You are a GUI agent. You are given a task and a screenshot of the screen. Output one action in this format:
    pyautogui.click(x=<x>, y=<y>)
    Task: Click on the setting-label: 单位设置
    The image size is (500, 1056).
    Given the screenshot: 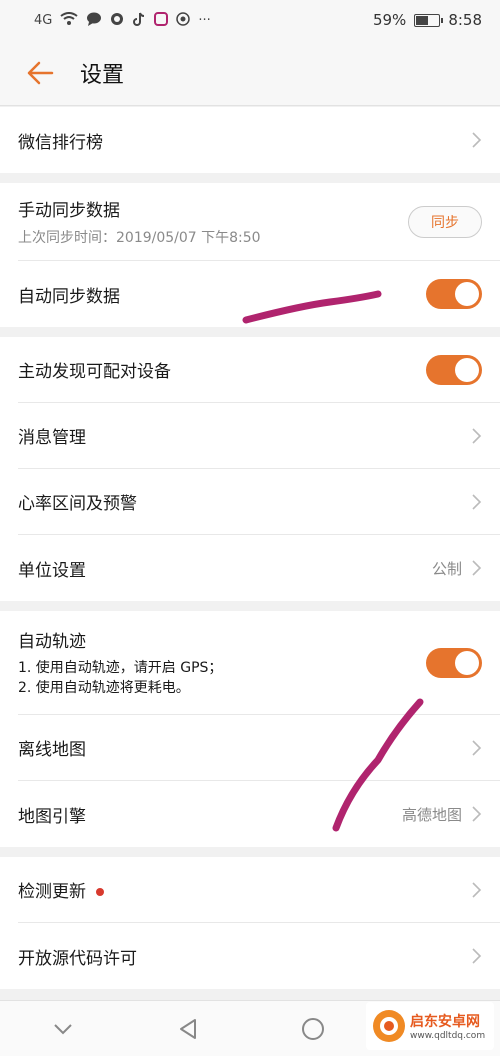 What is the action you would take?
    pyautogui.click(x=52, y=570)
    